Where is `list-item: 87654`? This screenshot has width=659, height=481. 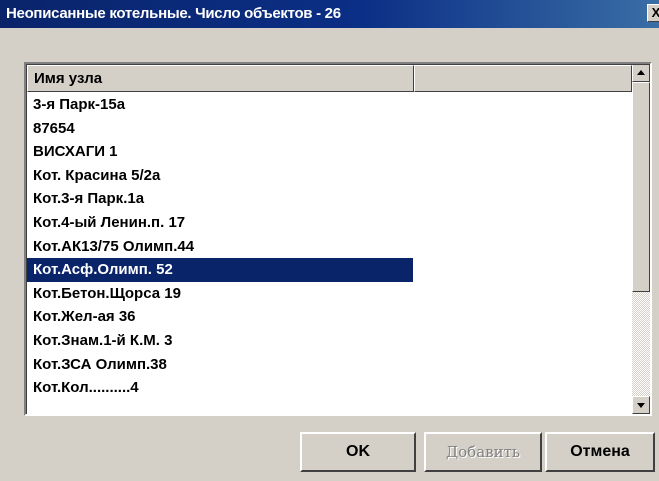 list-item: 87654 is located at coordinates (220, 129).